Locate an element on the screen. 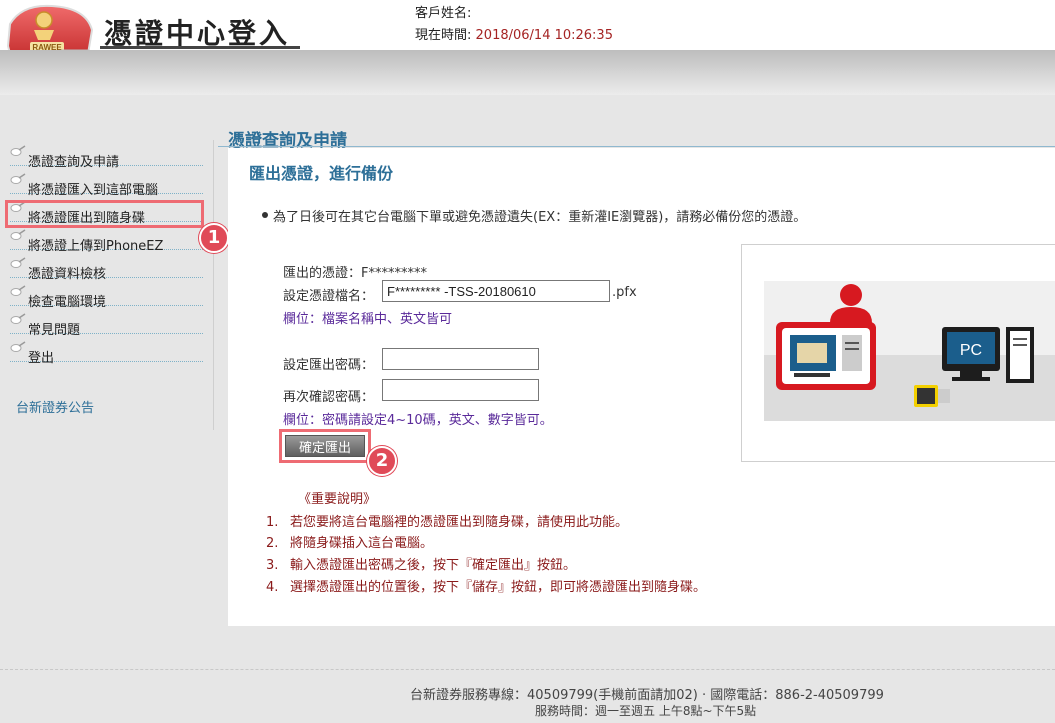 The image size is (1055, 723). cert-value: F********* is located at coordinates (394, 273).